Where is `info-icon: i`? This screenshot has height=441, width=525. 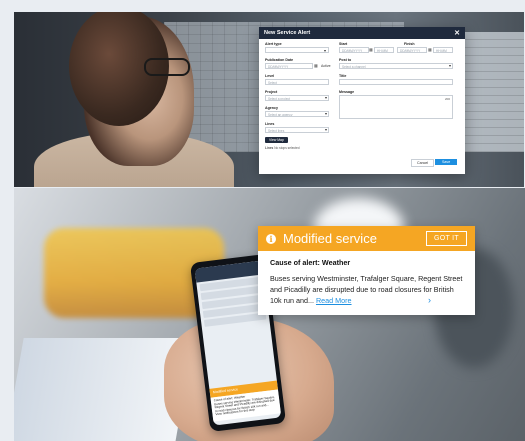
info-icon: i is located at coordinates (271, 238).